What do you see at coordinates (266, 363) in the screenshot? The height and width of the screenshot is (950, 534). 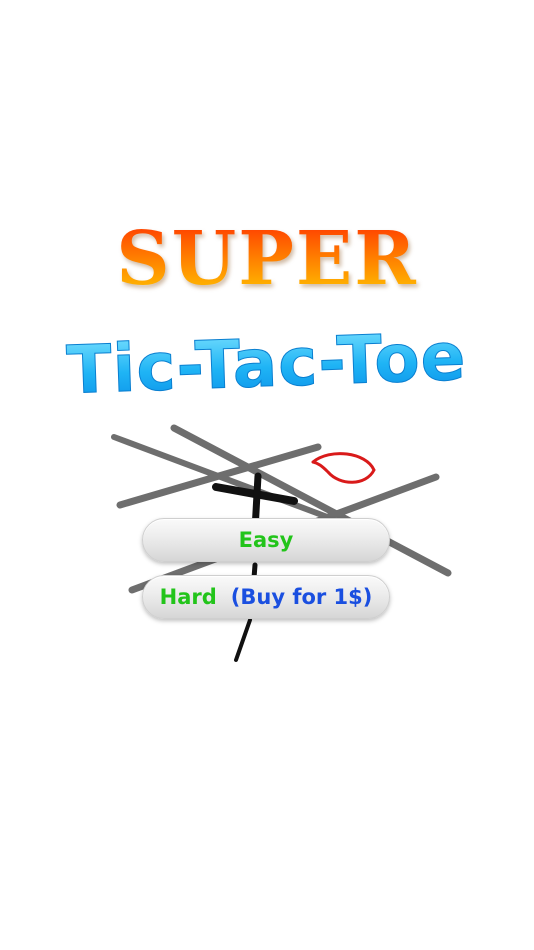 I see `title-line2-text: Tic-Tac-Toe` at bounding box center [266, 363].